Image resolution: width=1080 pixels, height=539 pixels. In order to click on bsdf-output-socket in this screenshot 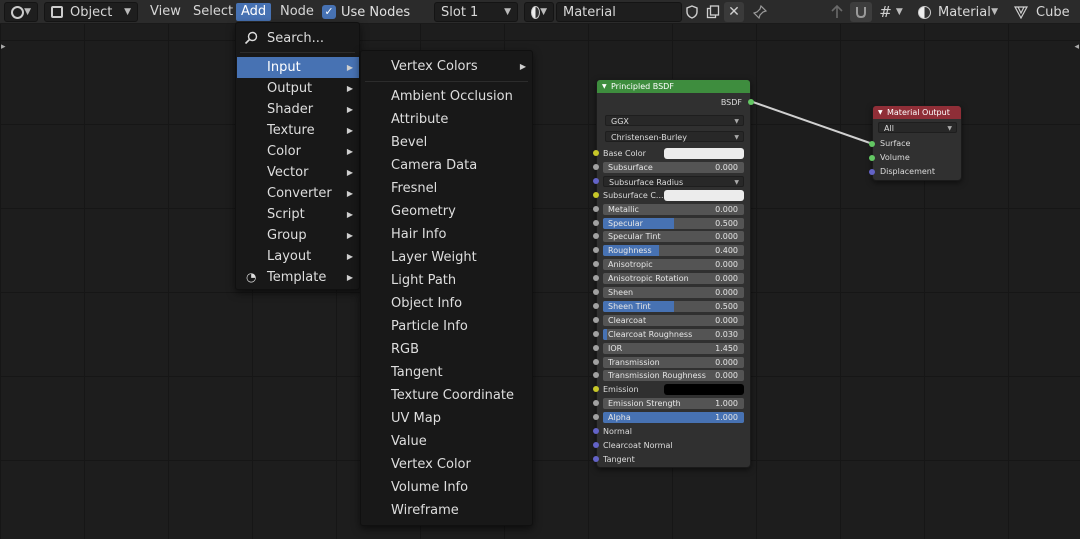, I will do `click(751, 102)`.